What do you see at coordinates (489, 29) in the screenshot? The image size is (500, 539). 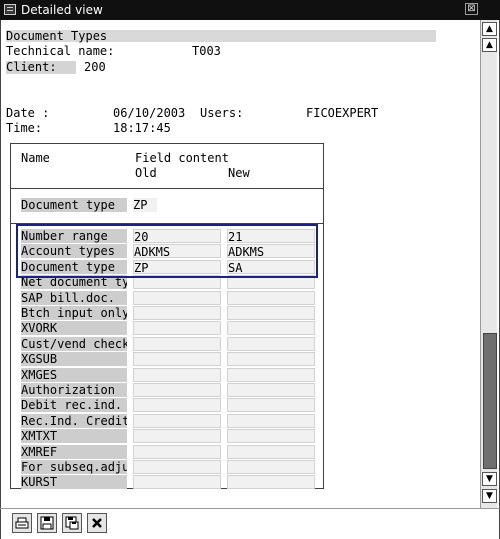 I see `scroll-up-small-icon: ▲` at bounding box center [489, 29].